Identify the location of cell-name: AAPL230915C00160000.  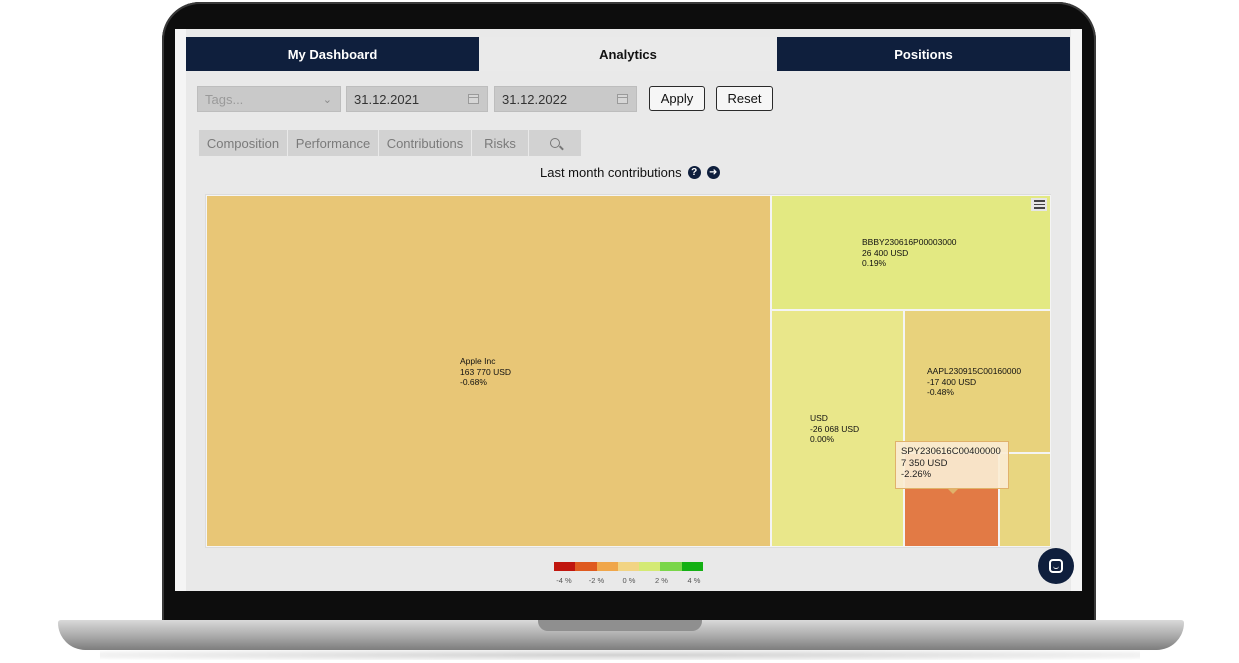
(974, 371).